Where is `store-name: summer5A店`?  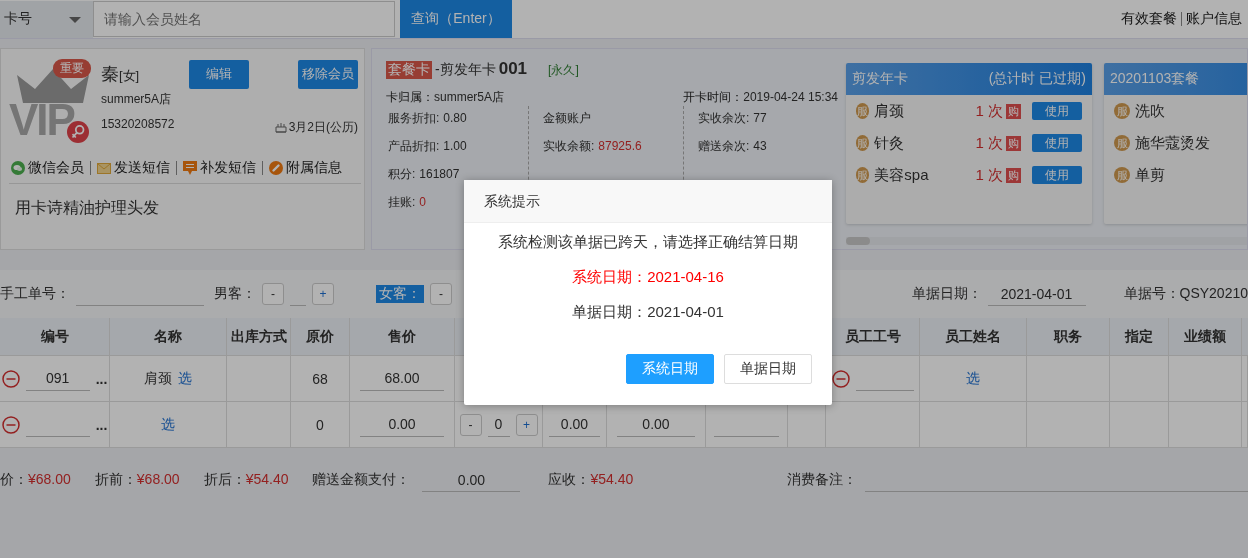 store-name: summer5A店 is located at coordinates (136, 99).